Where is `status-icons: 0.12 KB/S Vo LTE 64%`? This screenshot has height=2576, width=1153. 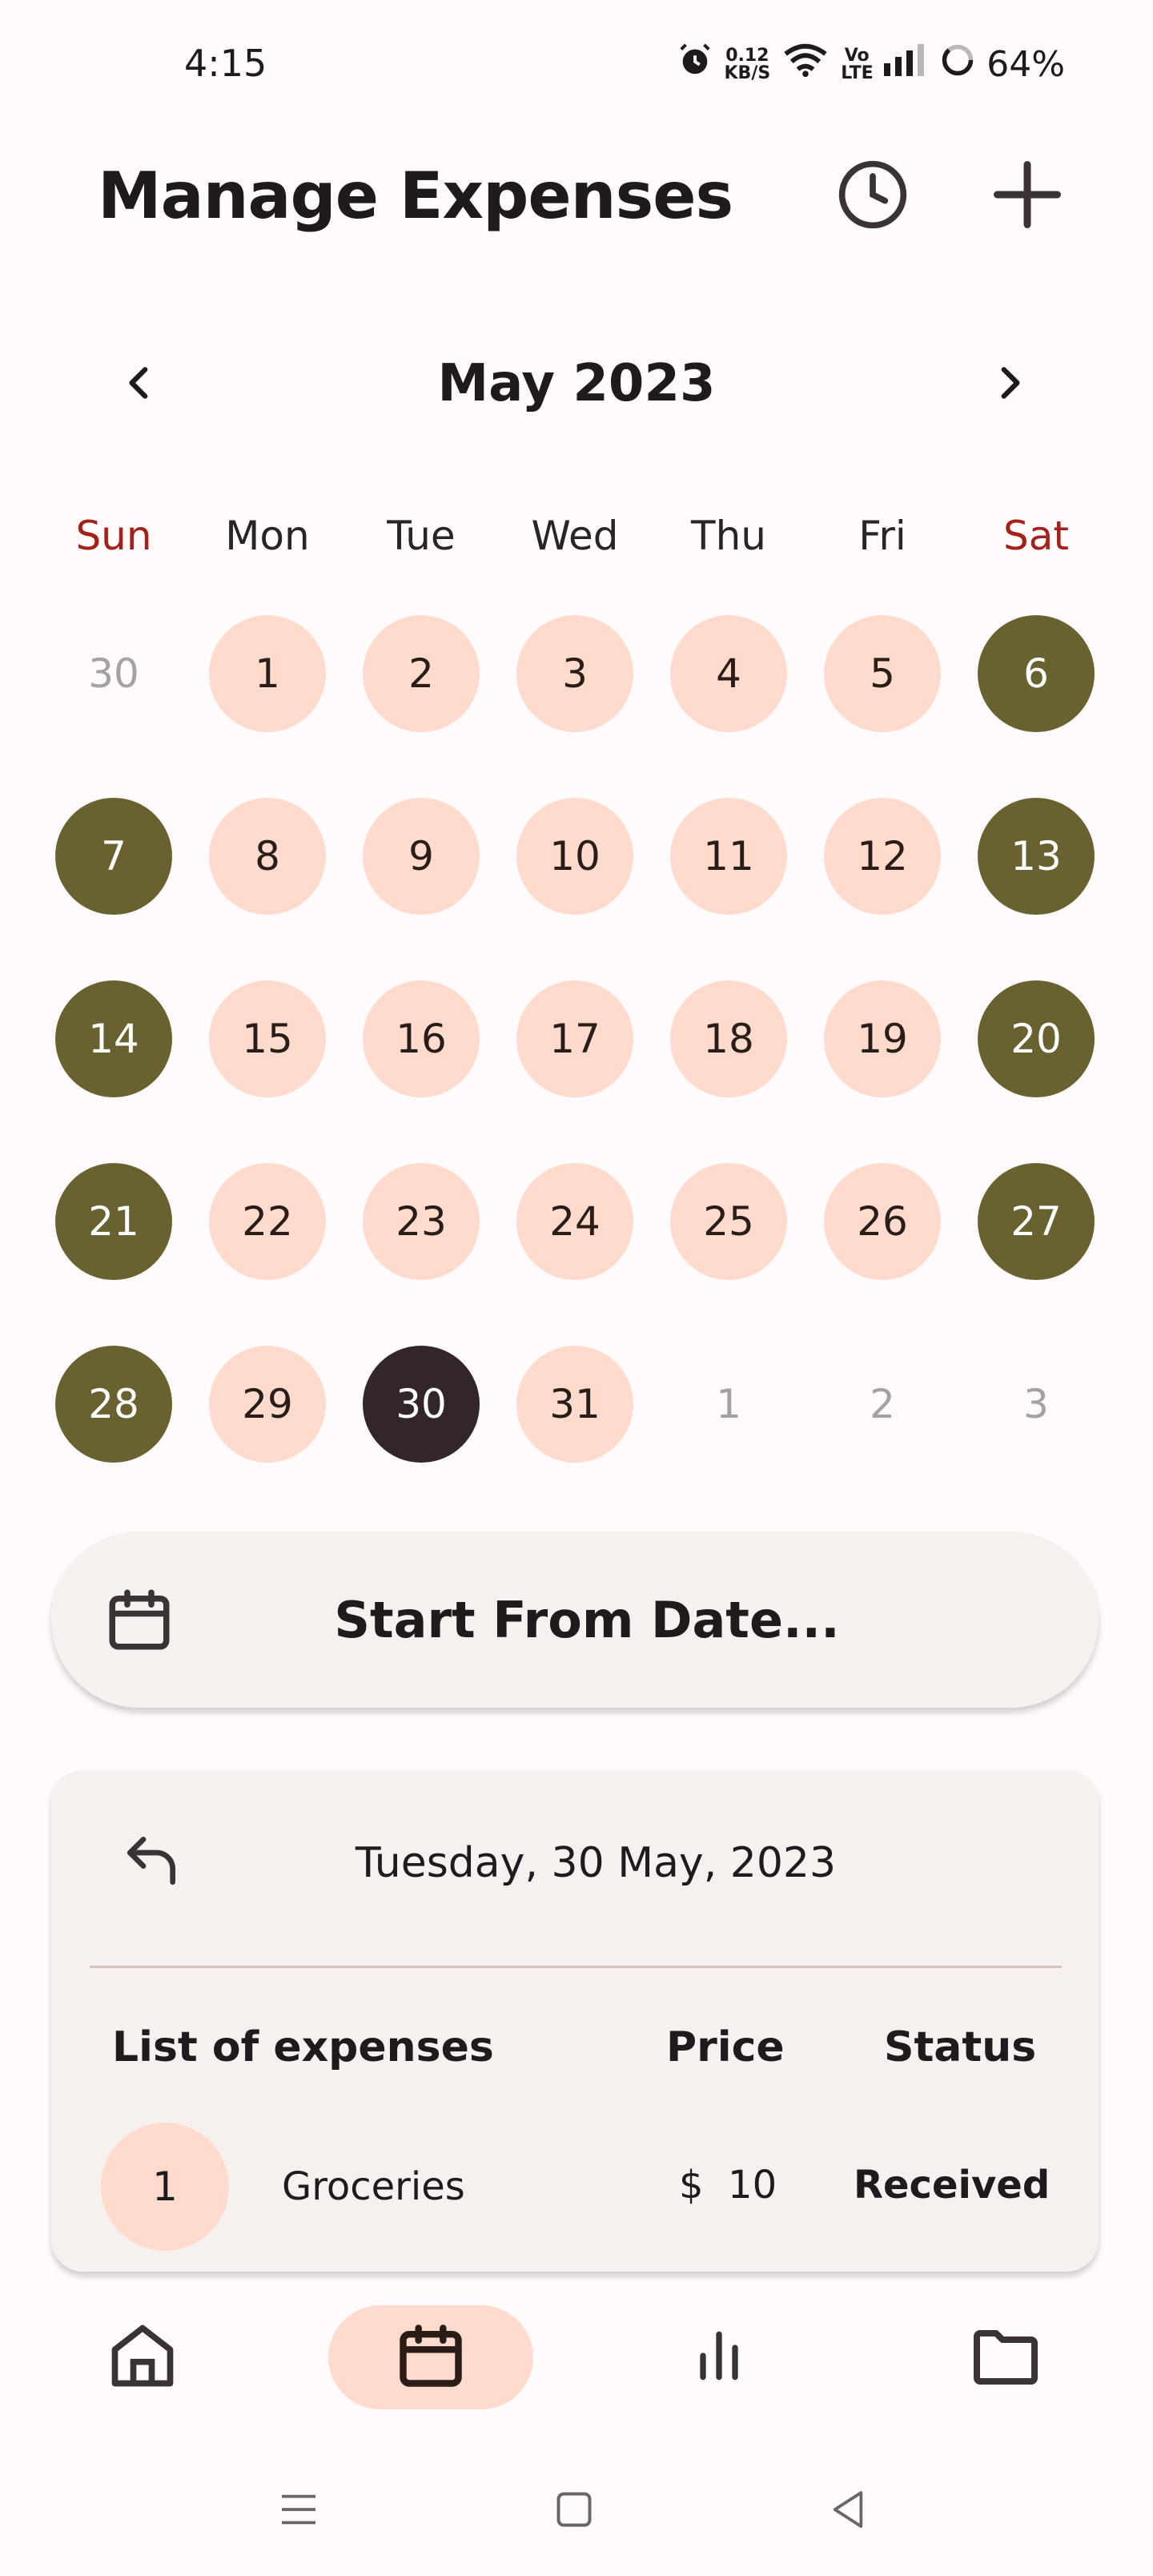 status-icons: 0.12 KB/S Vo LTE 64% is located at coordinates (871, 64).